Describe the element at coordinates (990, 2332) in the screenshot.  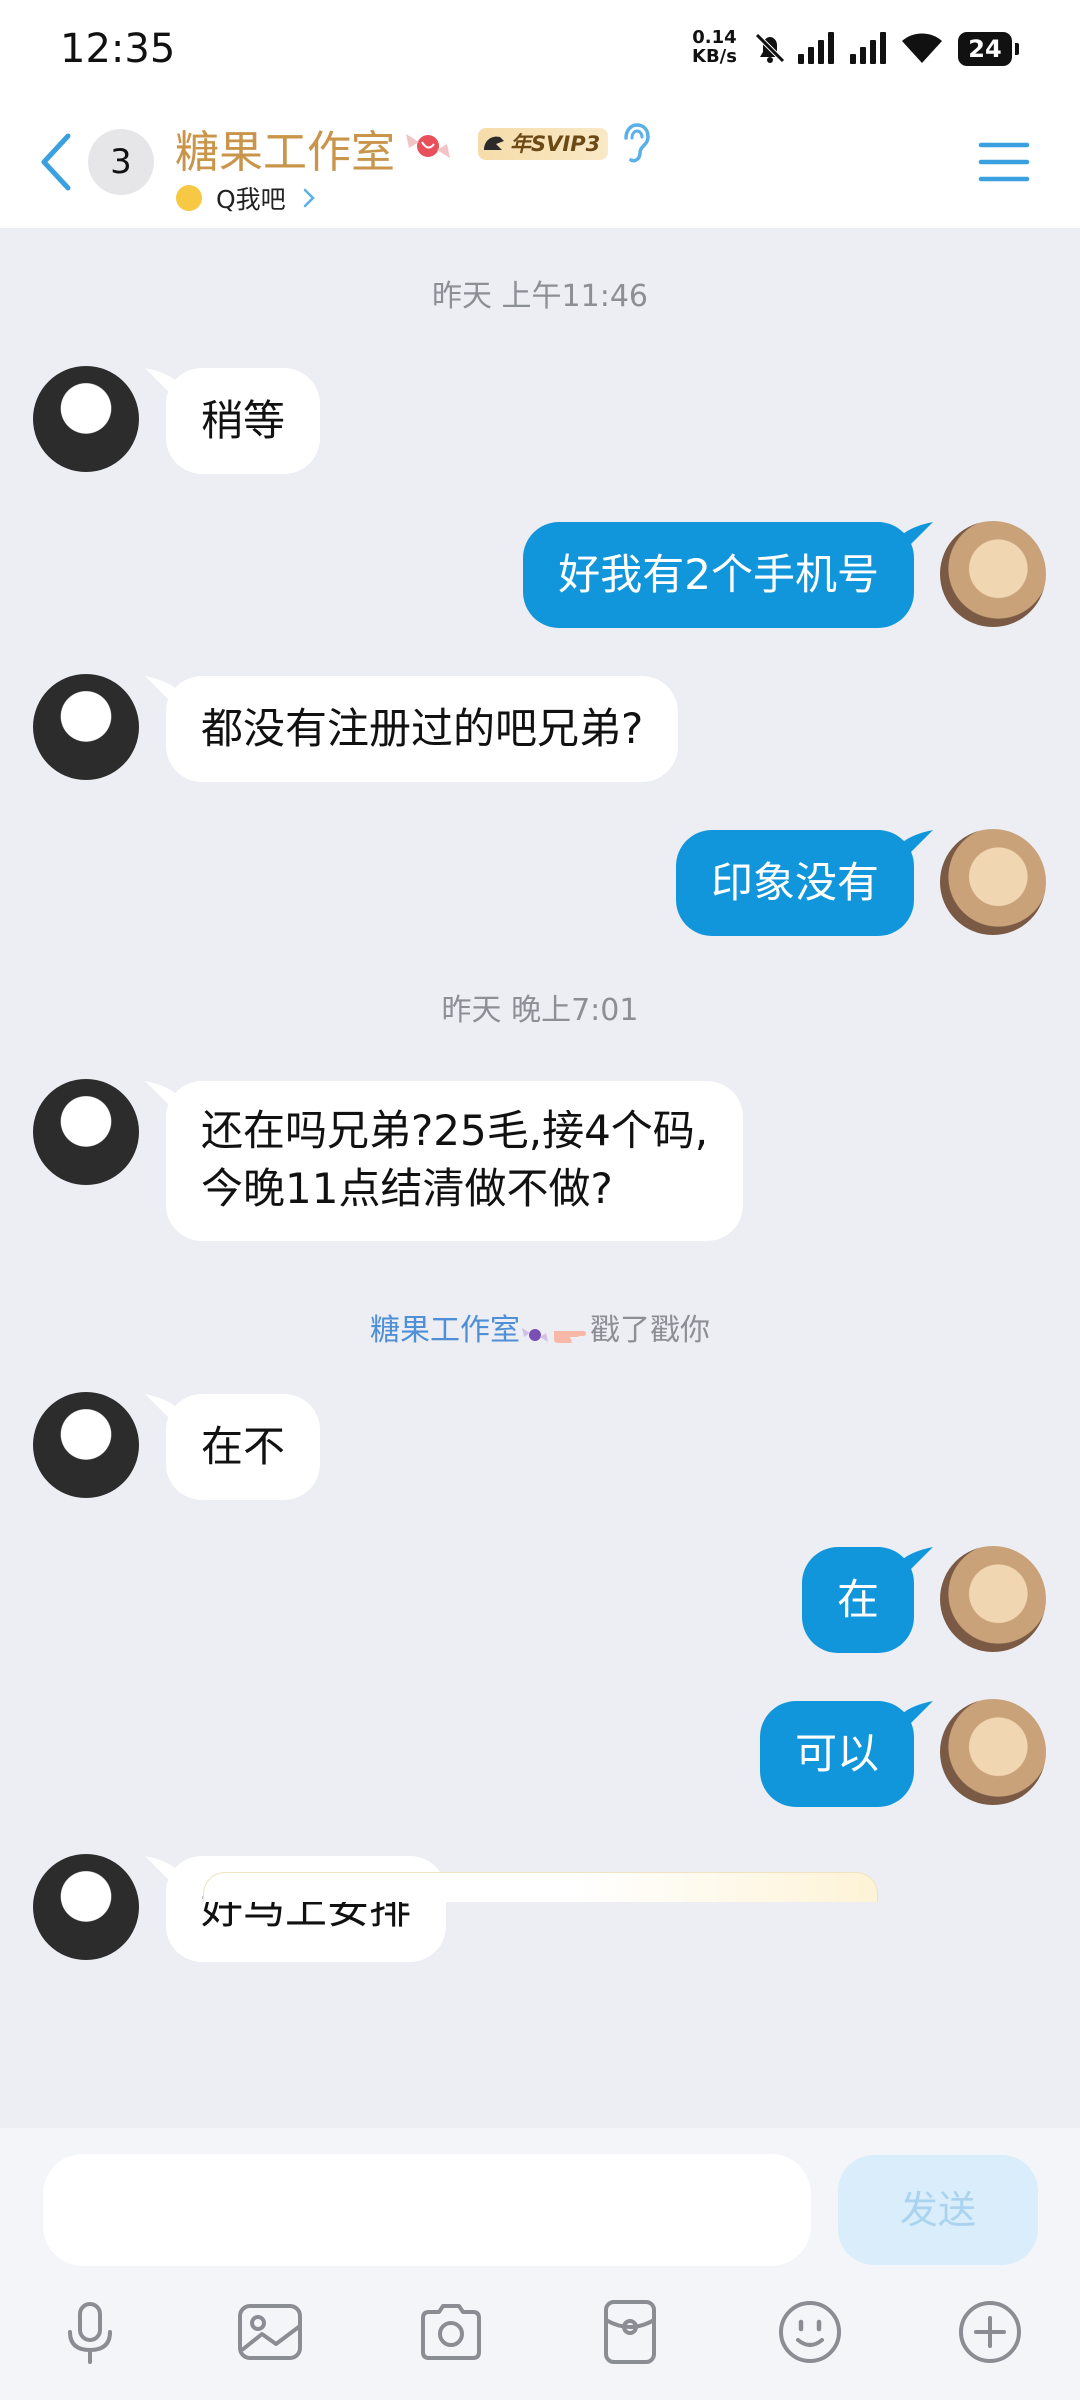
I see `plus-icon` at that location.